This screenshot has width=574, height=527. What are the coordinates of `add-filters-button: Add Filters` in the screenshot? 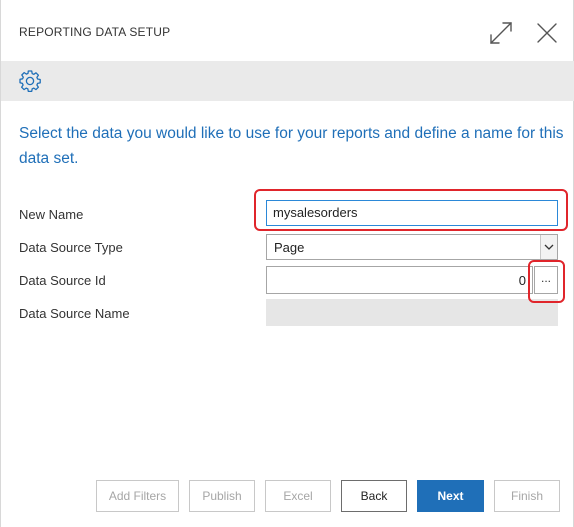 It's located at (137, 496).